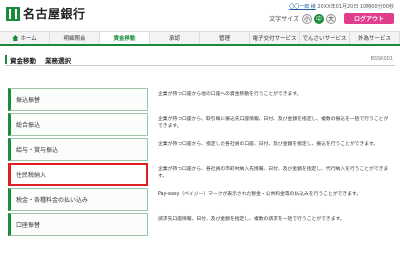  What do you see at coordinates (28, 39) in the screenshot?
I see `nav-home-label: ホーム` at bounding box center [28, 39].